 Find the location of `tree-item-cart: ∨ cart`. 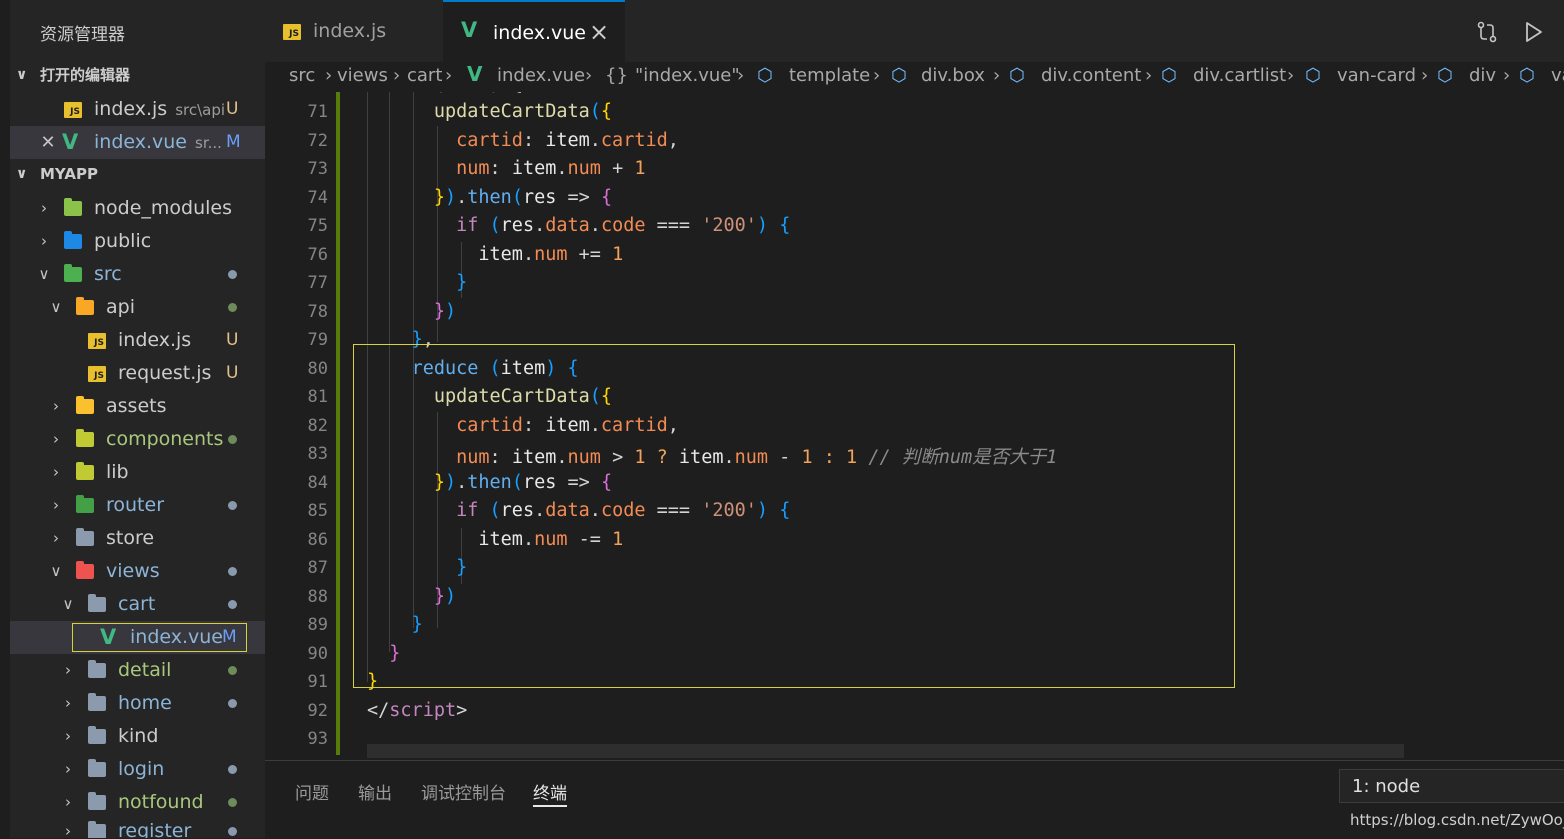

tree-item-cart: ∨ cart is located at coordinates (137, 604).